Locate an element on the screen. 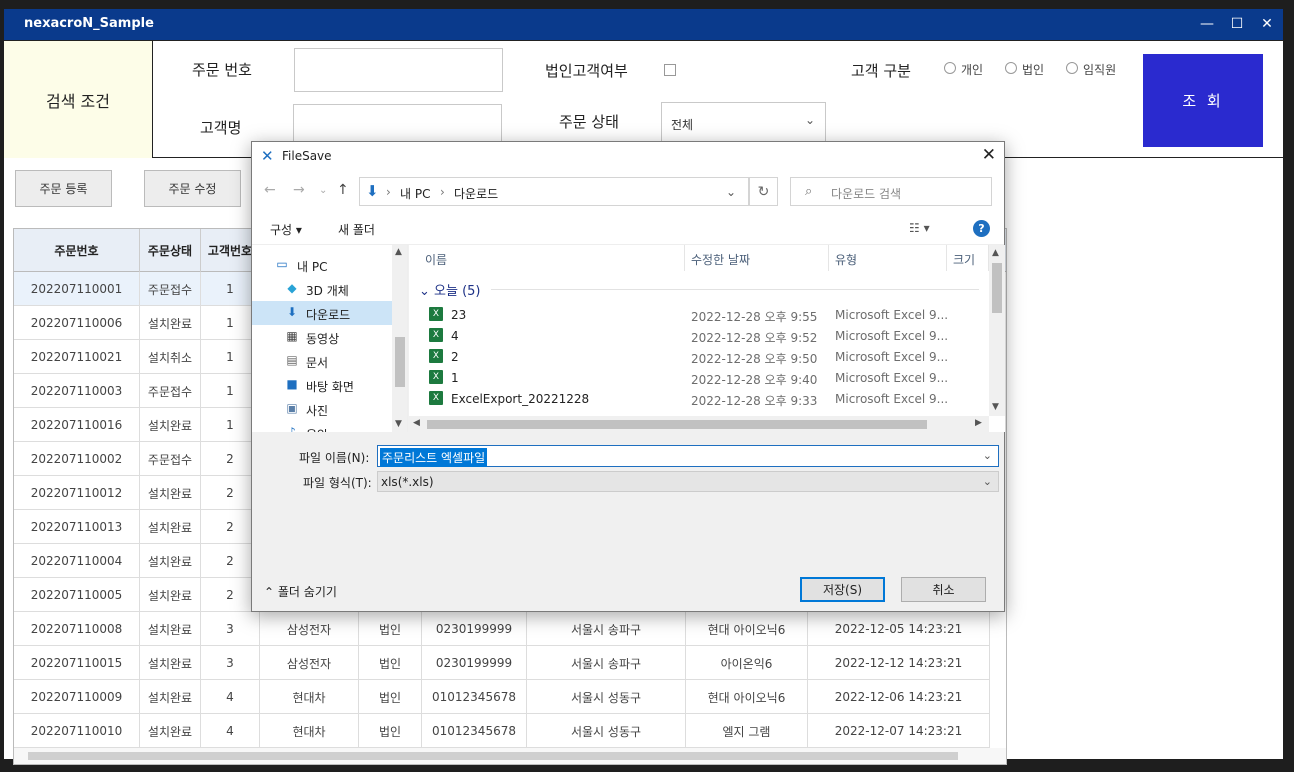  table-cell: 202207110016 is located at coordinates (77, 425).